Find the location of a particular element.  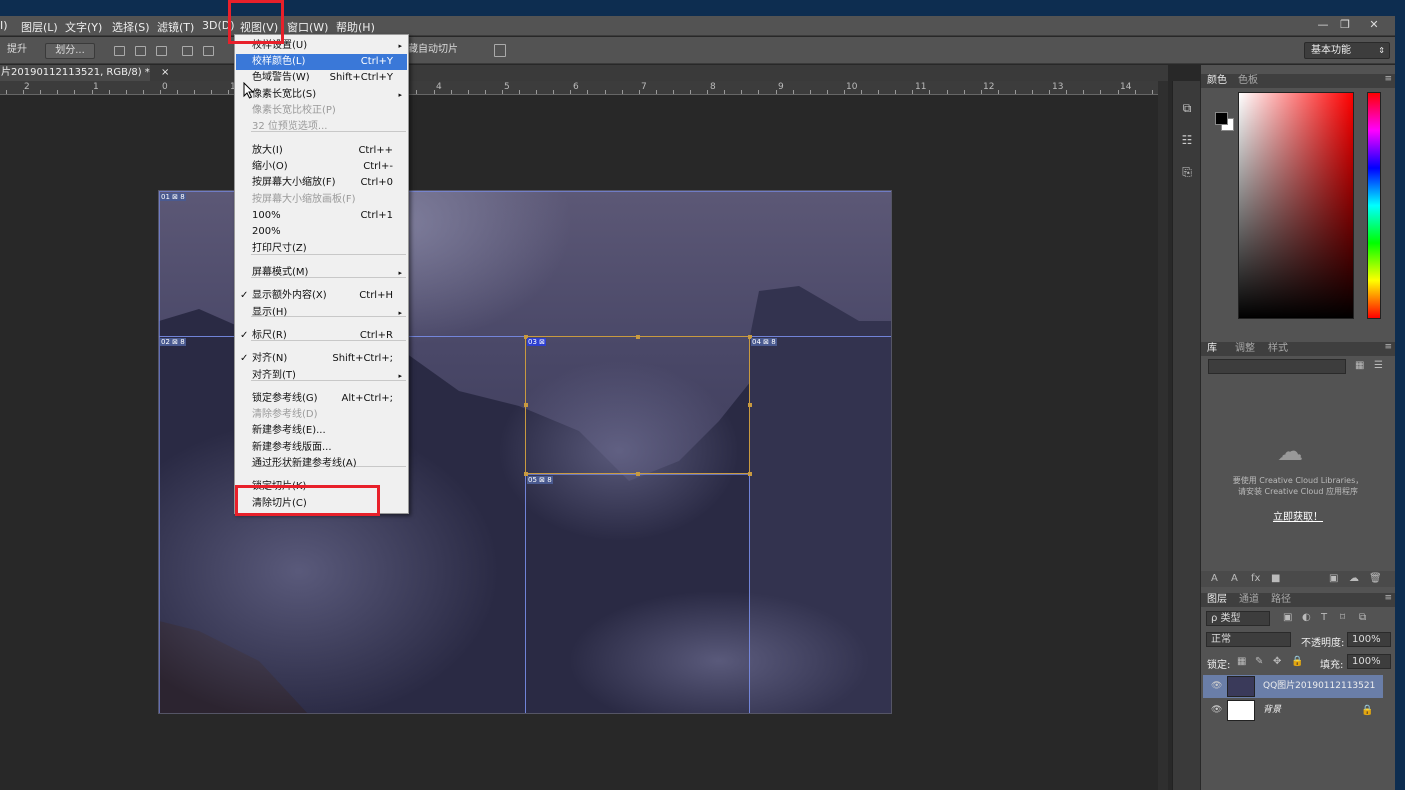

view-menu-item: 锁定参考线(G) Alt+Ctrl+; is located at coordinates (321, 399).